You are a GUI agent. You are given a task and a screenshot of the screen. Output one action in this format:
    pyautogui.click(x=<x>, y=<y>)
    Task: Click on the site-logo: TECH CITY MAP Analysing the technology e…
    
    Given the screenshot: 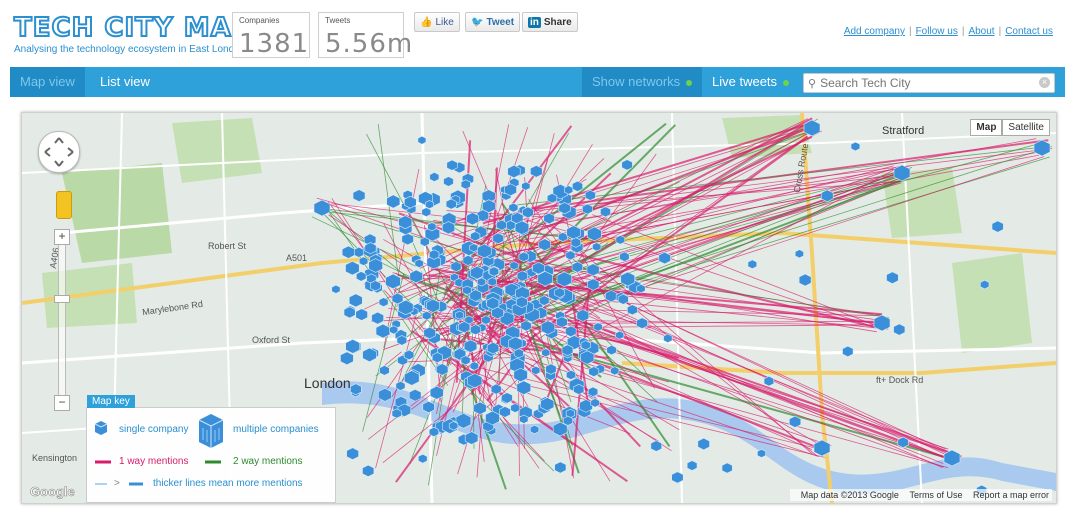 What is the action you would take?
    pyautogui.click(x=132, y=34)
    